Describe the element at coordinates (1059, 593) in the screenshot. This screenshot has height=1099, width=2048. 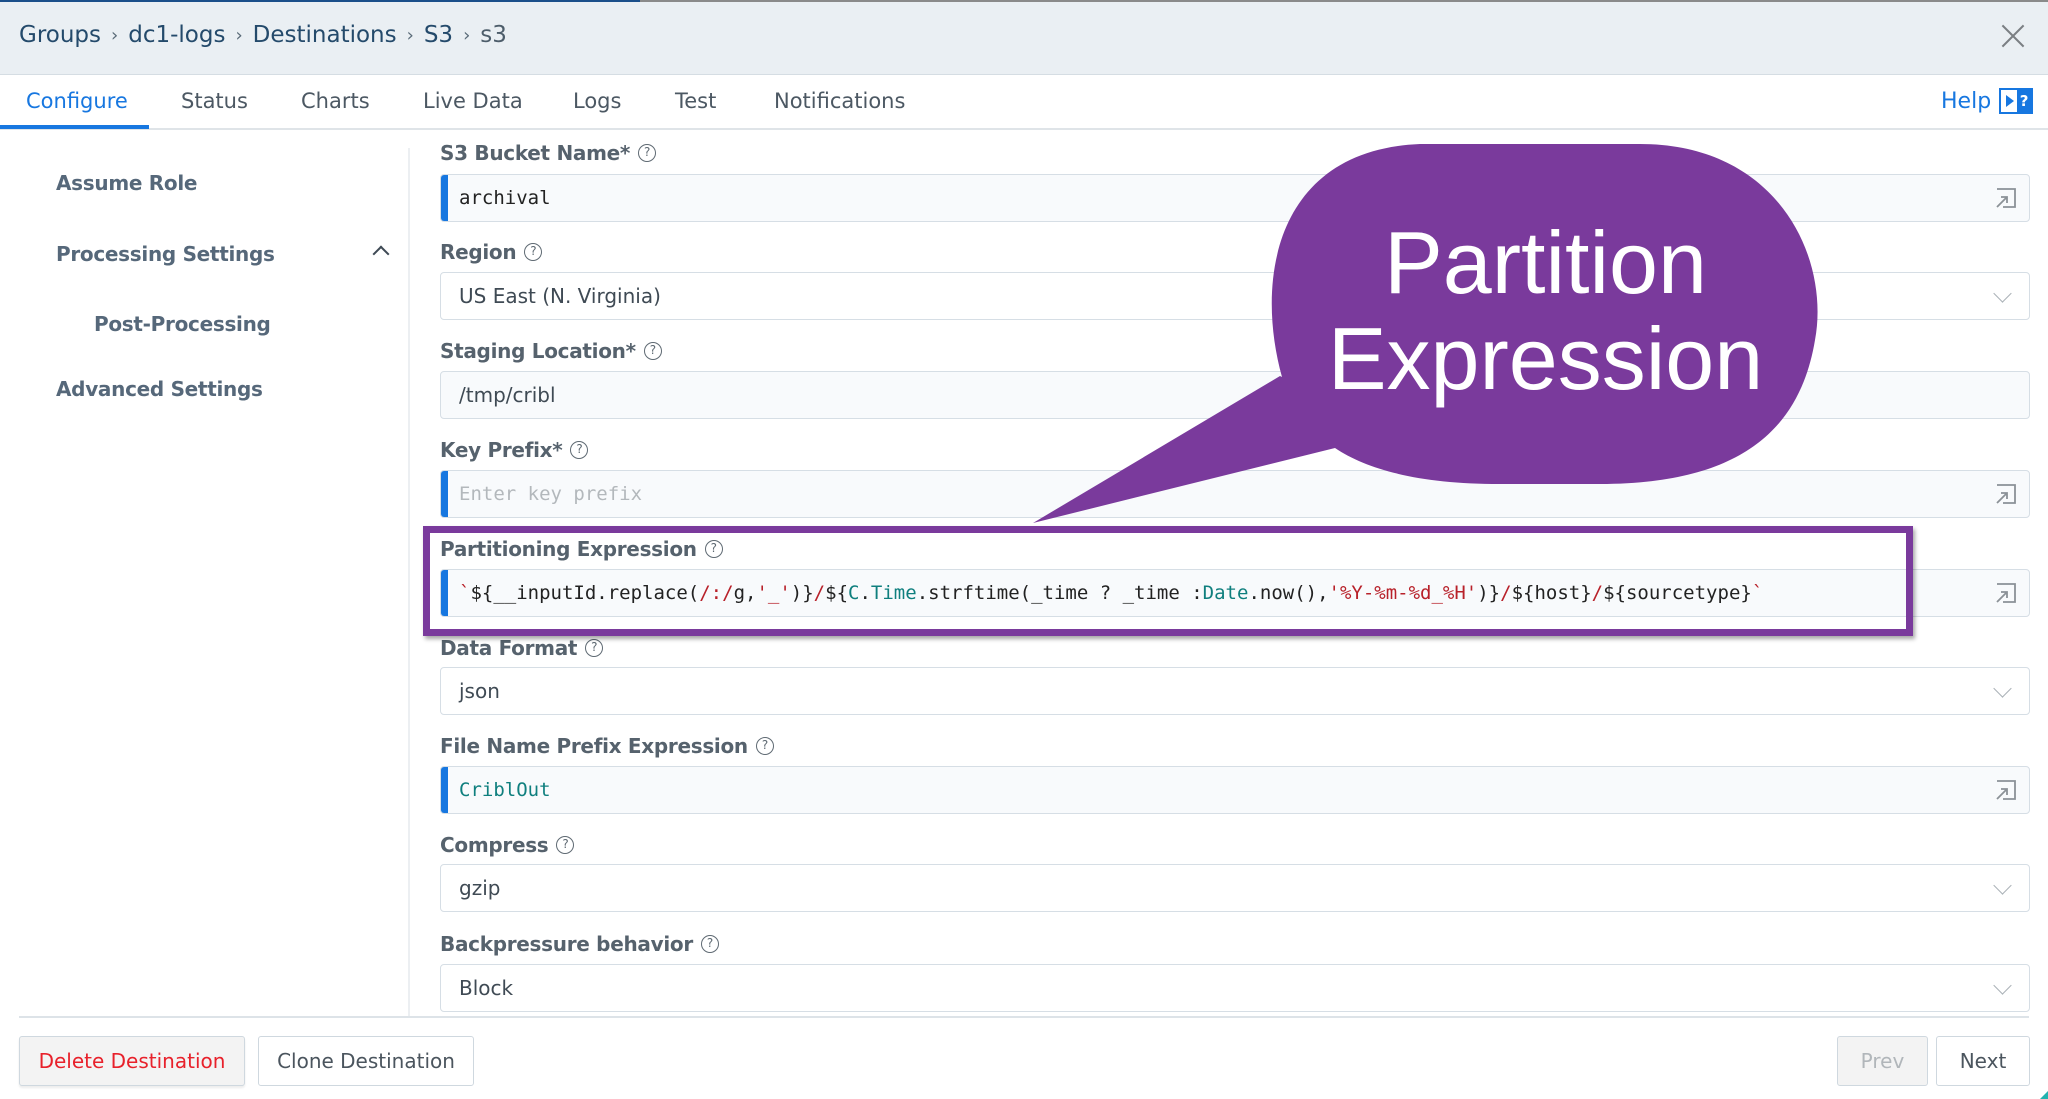
I see `code-token: .strftime(_time ? _time :` at that location.